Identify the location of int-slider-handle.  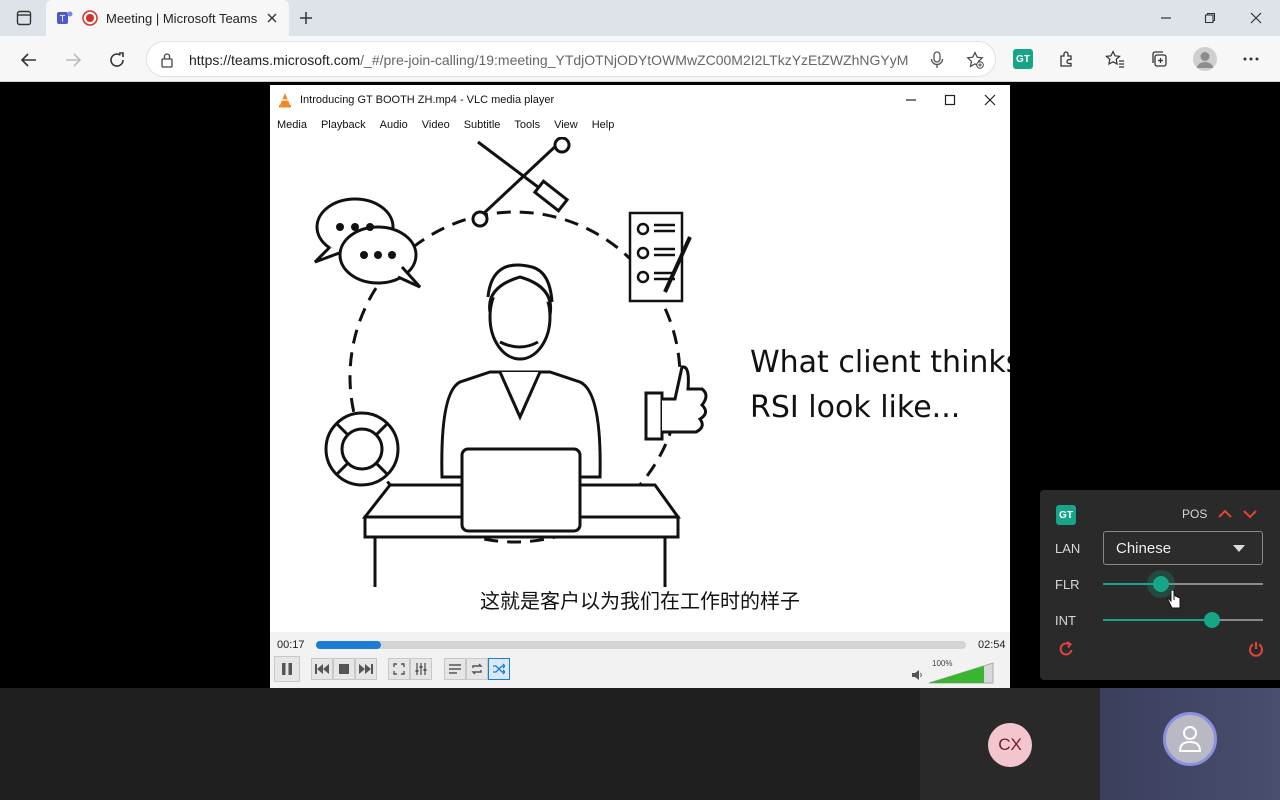
(1211, 620).